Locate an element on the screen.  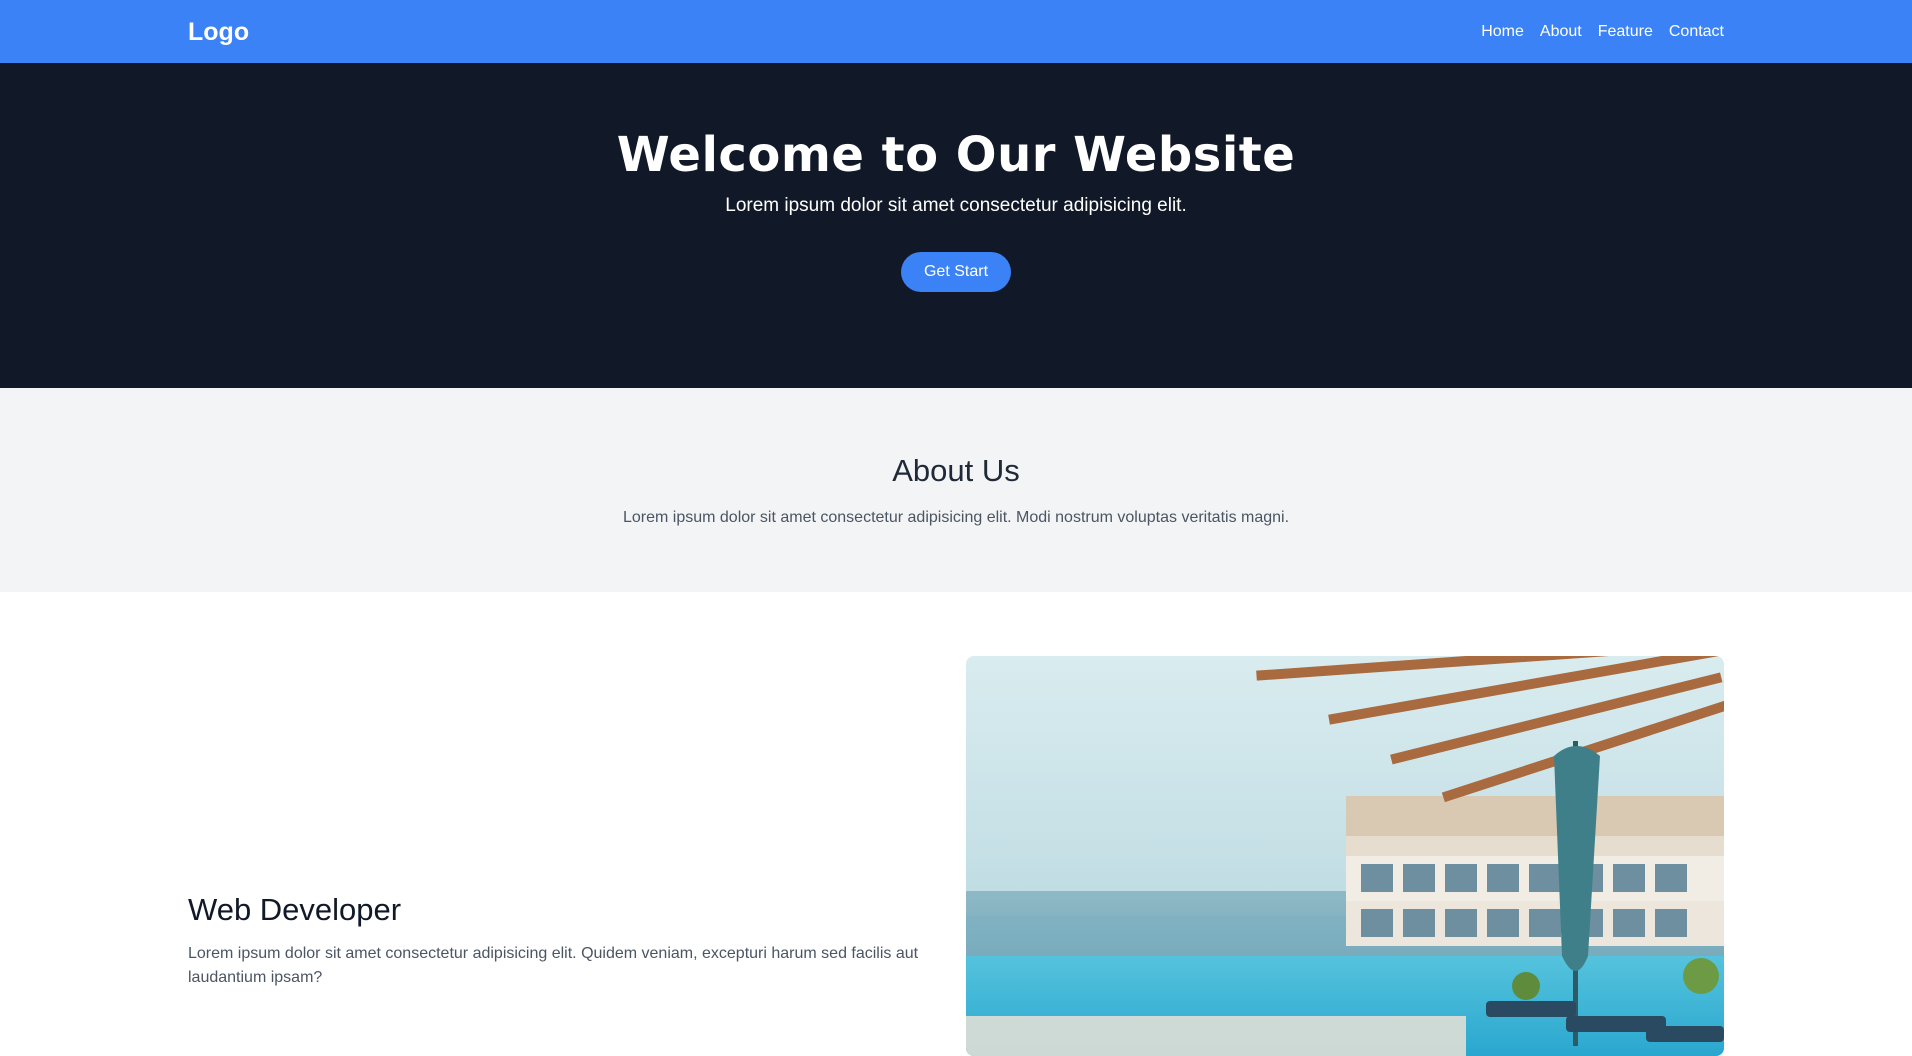
about-title: About Us is located at coordinates (956, 470).